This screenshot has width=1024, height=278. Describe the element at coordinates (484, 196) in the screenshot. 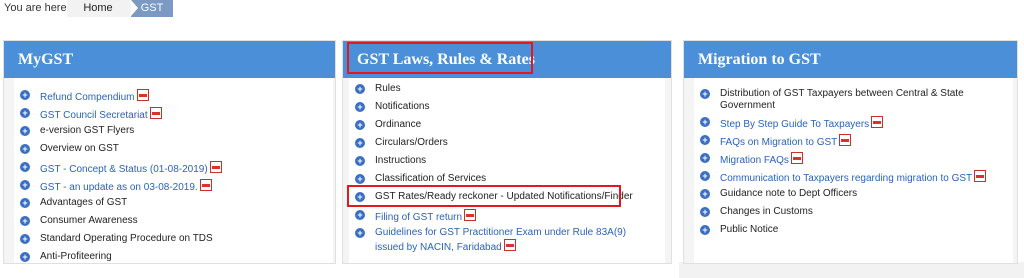

I see `highlight-box-rates` at that location.